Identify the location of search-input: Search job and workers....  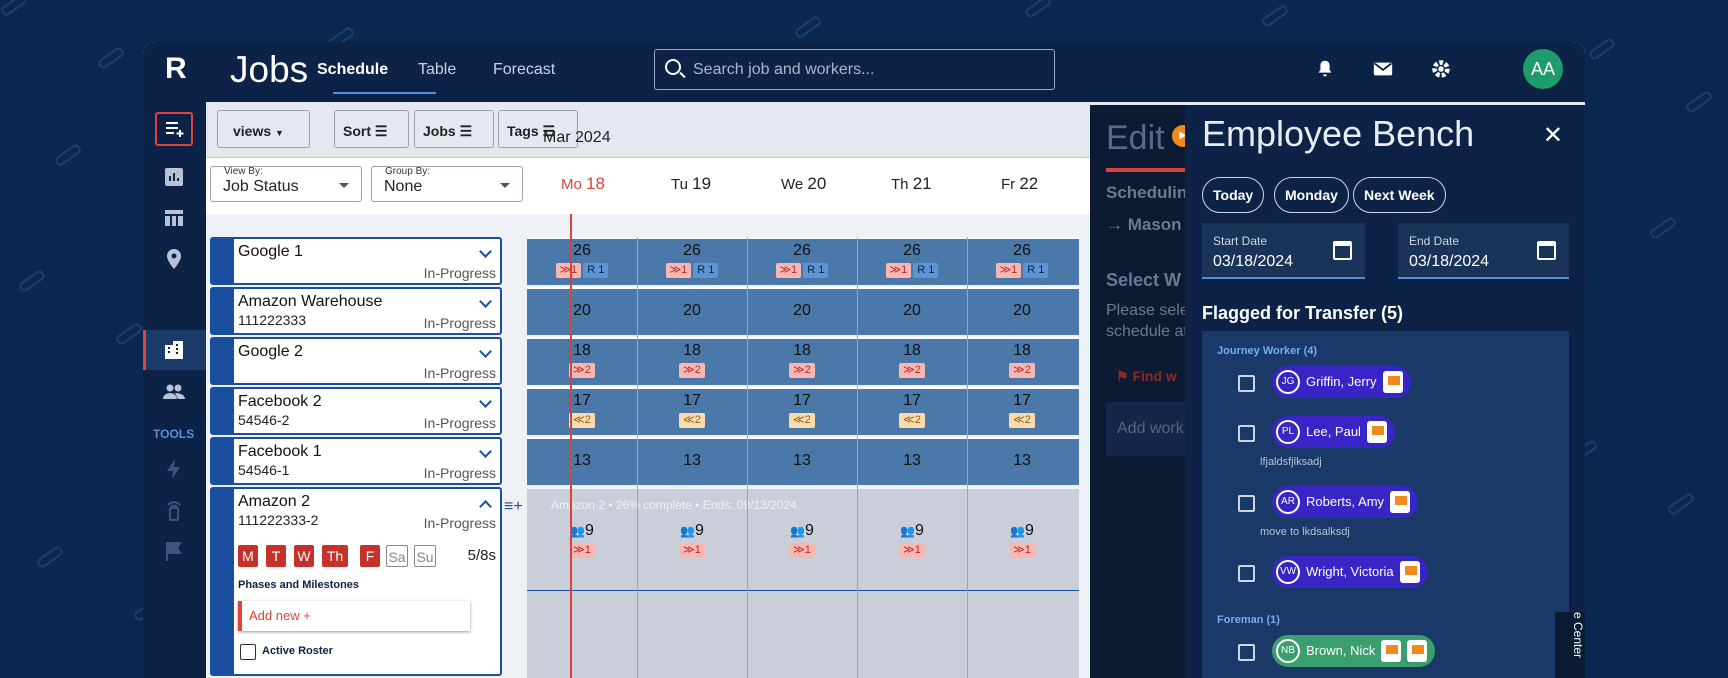
(854, 69).